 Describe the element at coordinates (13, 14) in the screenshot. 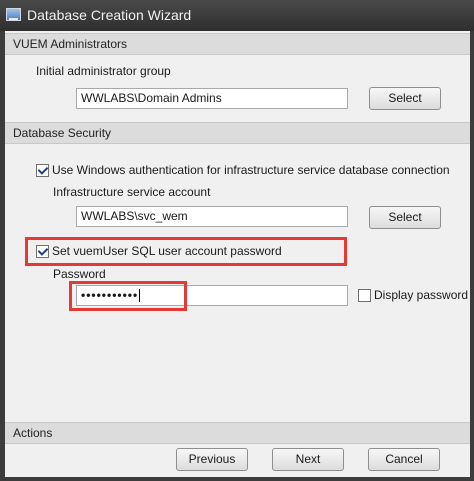

I see `window-icon` at that location.